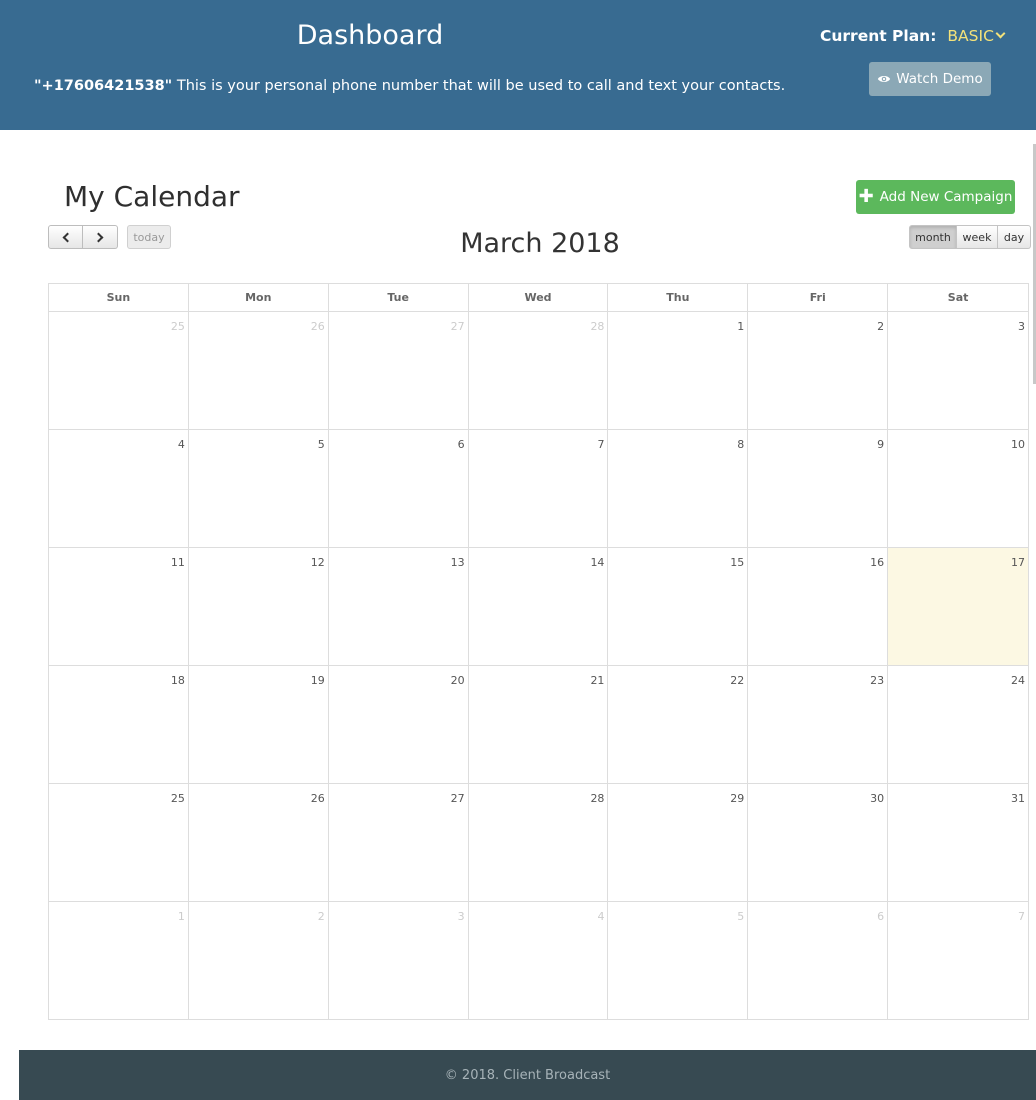  Describe the element at coordinates (370, 35) in the screenshot. I see `page-title: Dashboard` at that location.